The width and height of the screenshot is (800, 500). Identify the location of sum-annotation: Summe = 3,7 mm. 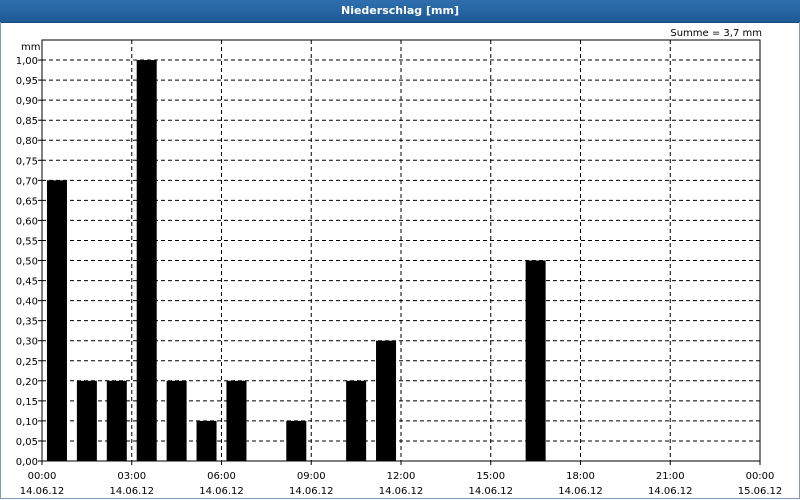
(716, 33).